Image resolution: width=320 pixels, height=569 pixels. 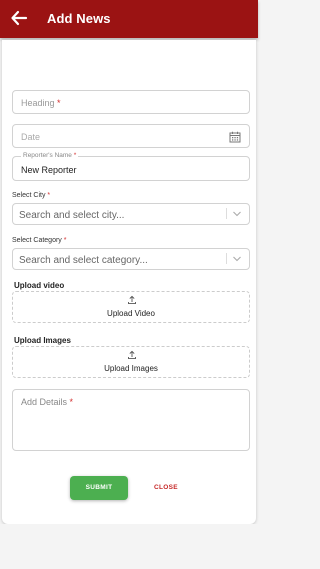 I want to click on date-field: Date, so click(x=131, y=136).